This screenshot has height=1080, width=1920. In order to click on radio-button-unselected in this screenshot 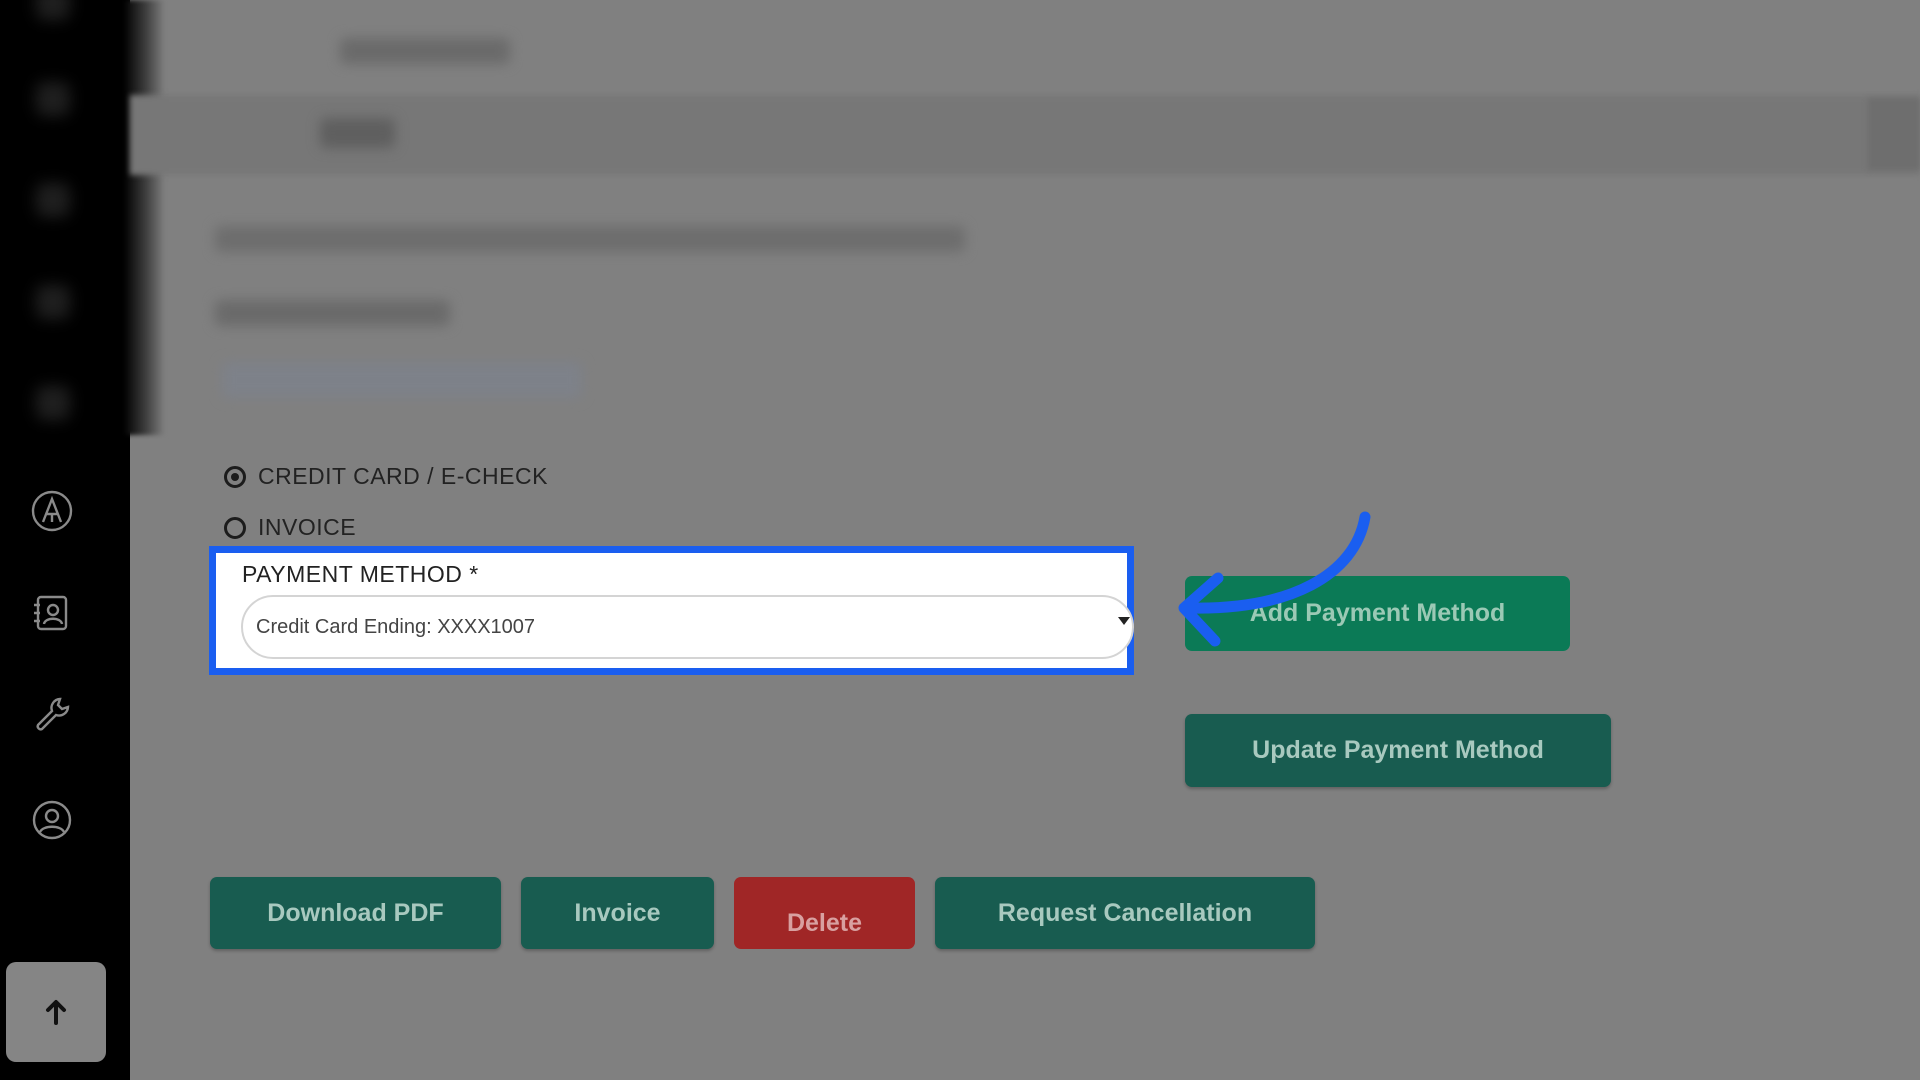, I will do `click(235, 527)`.